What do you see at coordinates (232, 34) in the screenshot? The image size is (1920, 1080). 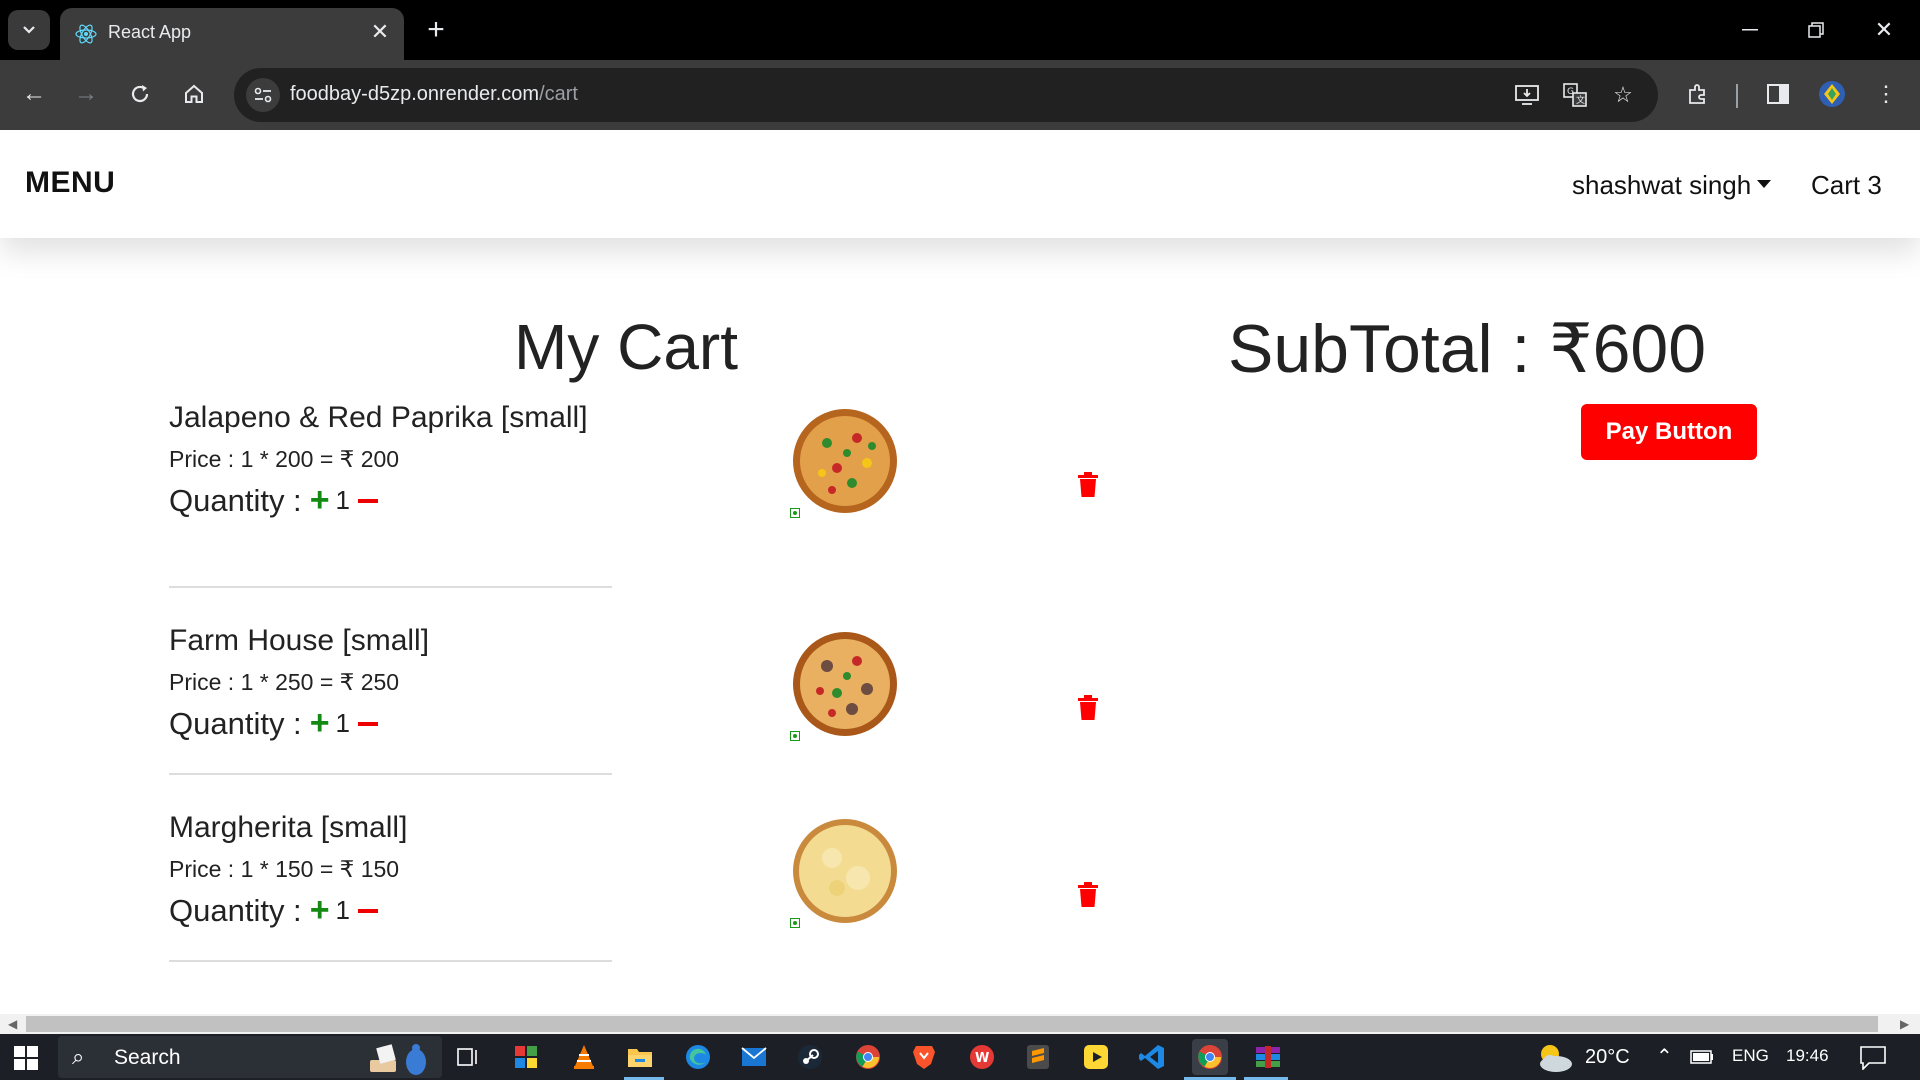 I see `browser-tab: React App ✕` at bounding box center [232, 34].